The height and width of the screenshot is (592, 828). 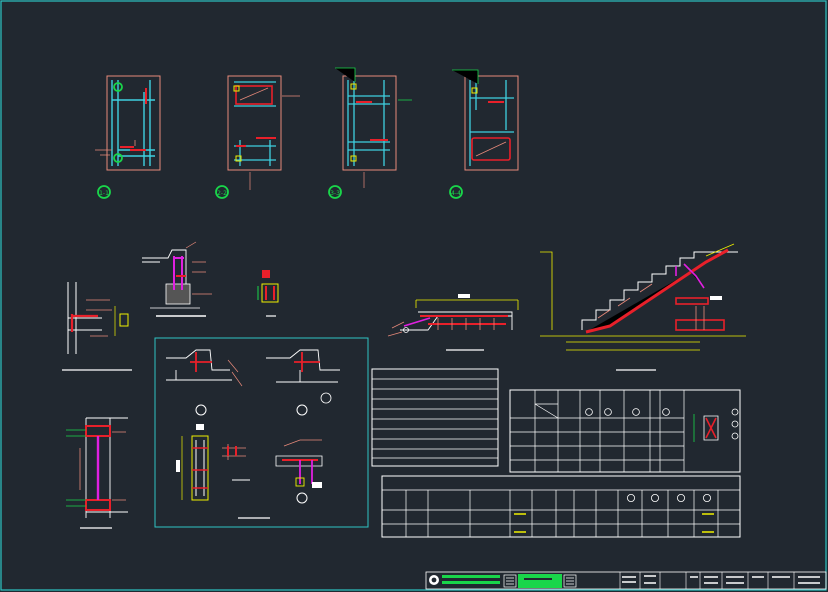 What do you see at coordinates (453, 322) in the screenshot?
I see `stair-landing-detail` at bounding box center [453, 322].